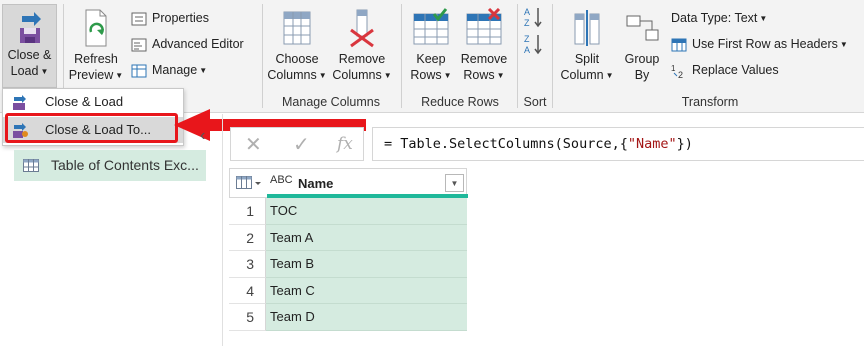 Image resolution: width=864 pixels, height=346 pixels. What do you see at coordinates (301, 144) in the screenshot?
I see `check-icon: ✓` at bounding box center [301, 144].